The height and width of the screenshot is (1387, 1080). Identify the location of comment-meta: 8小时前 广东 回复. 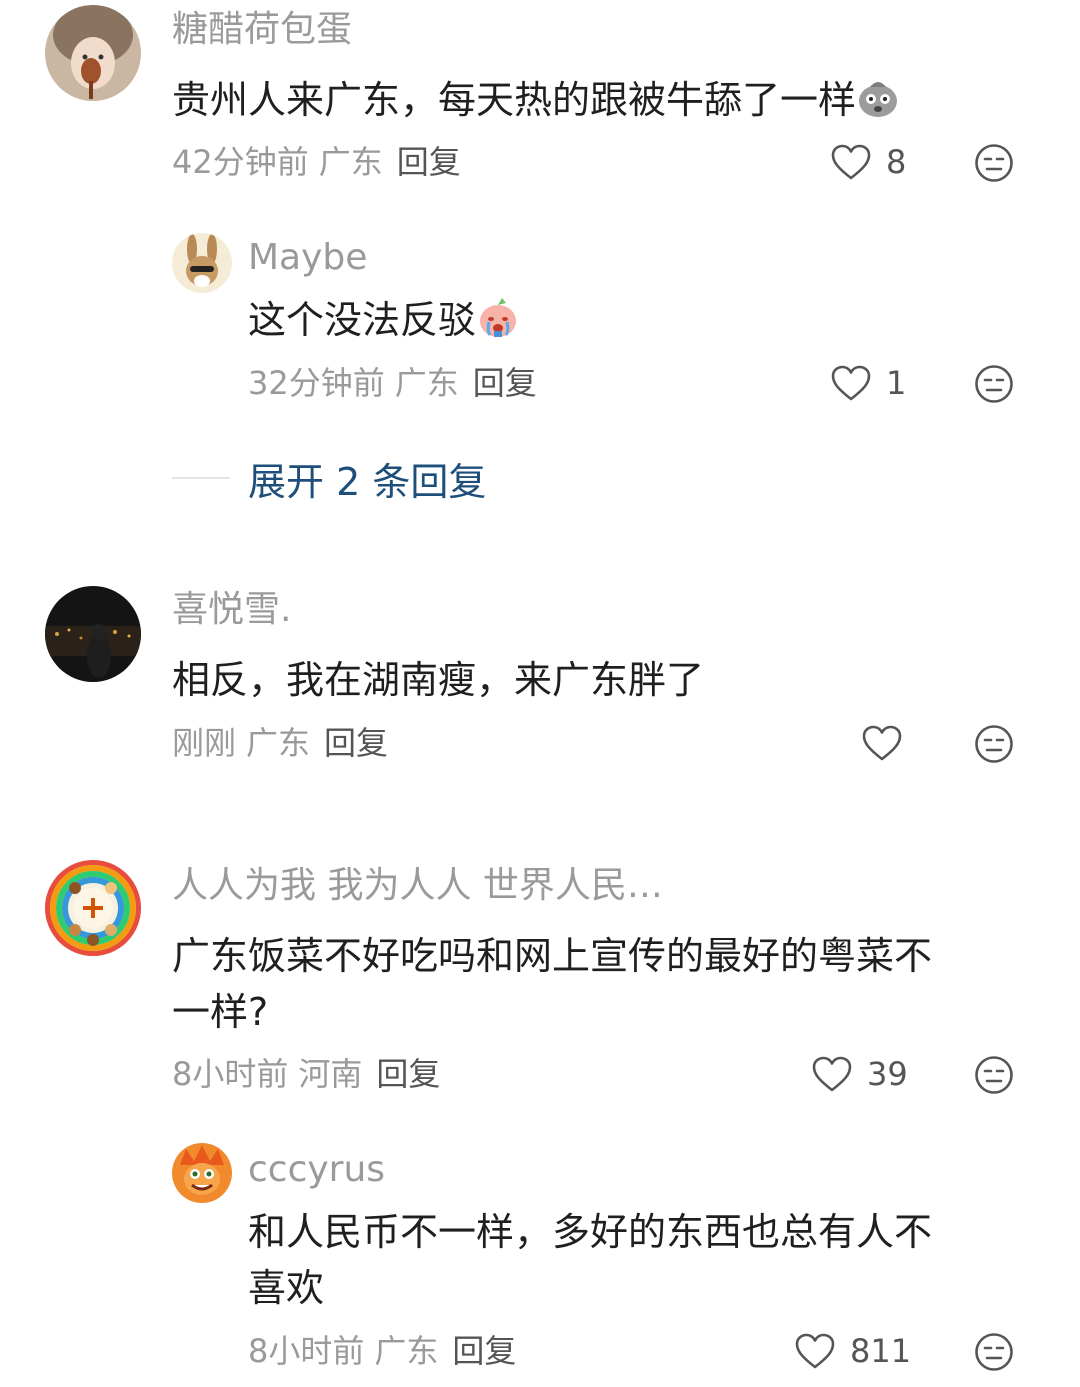
(382, 1351).